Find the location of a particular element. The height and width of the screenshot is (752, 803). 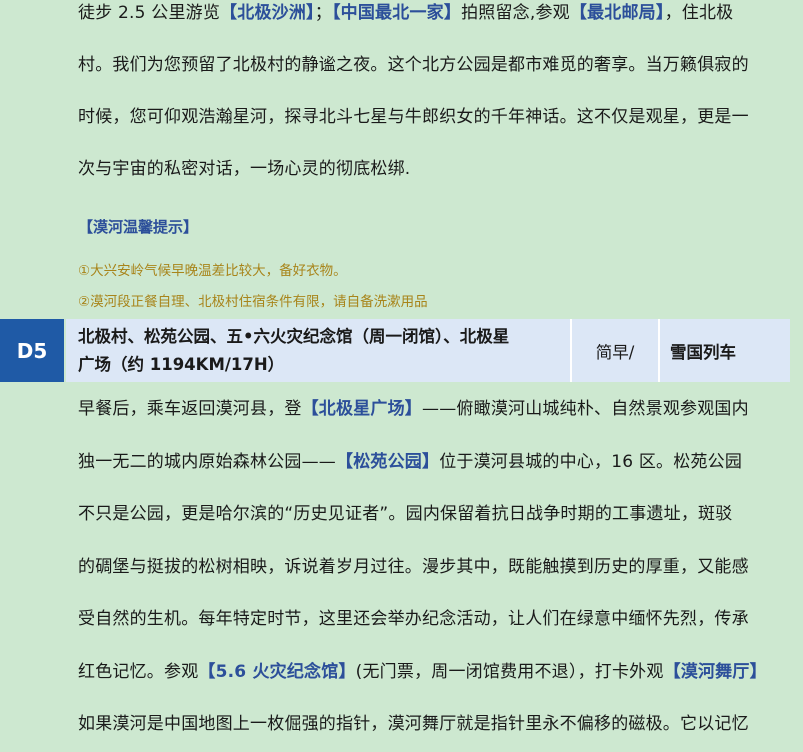

day5-line-4: 的碉堡与挺拔的松树相映，诉说着岁月过往。漫步其中，既能触摸到历史的厚重，又能感 is located at coordinates (432, 567).